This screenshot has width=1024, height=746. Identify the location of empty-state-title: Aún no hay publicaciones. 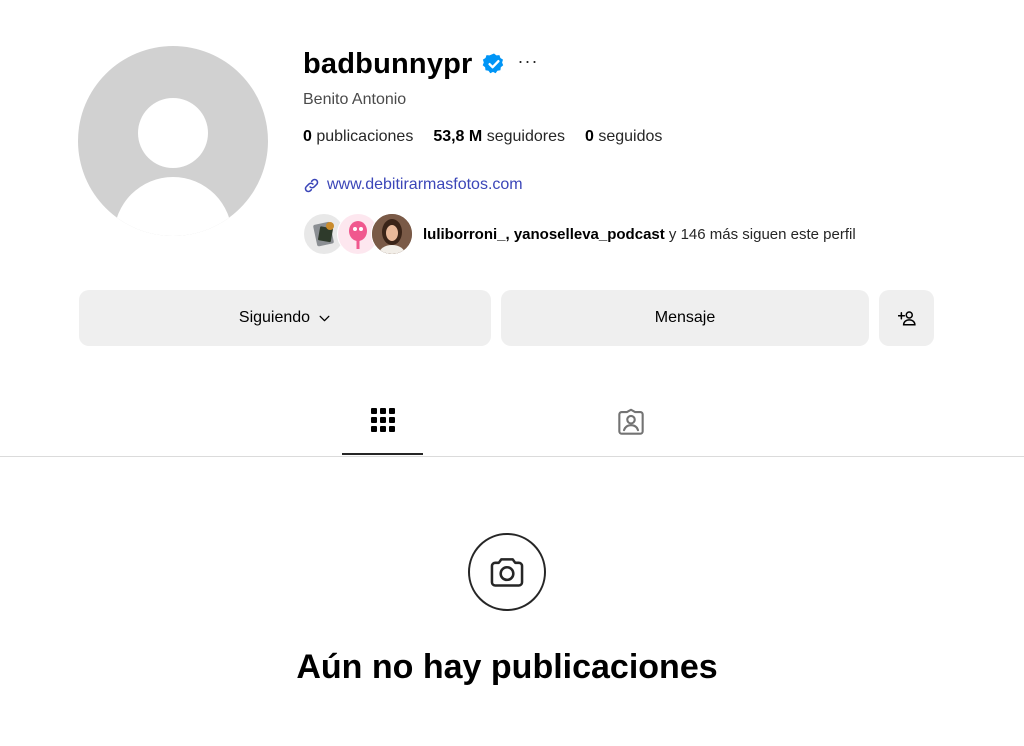
(507, 667).